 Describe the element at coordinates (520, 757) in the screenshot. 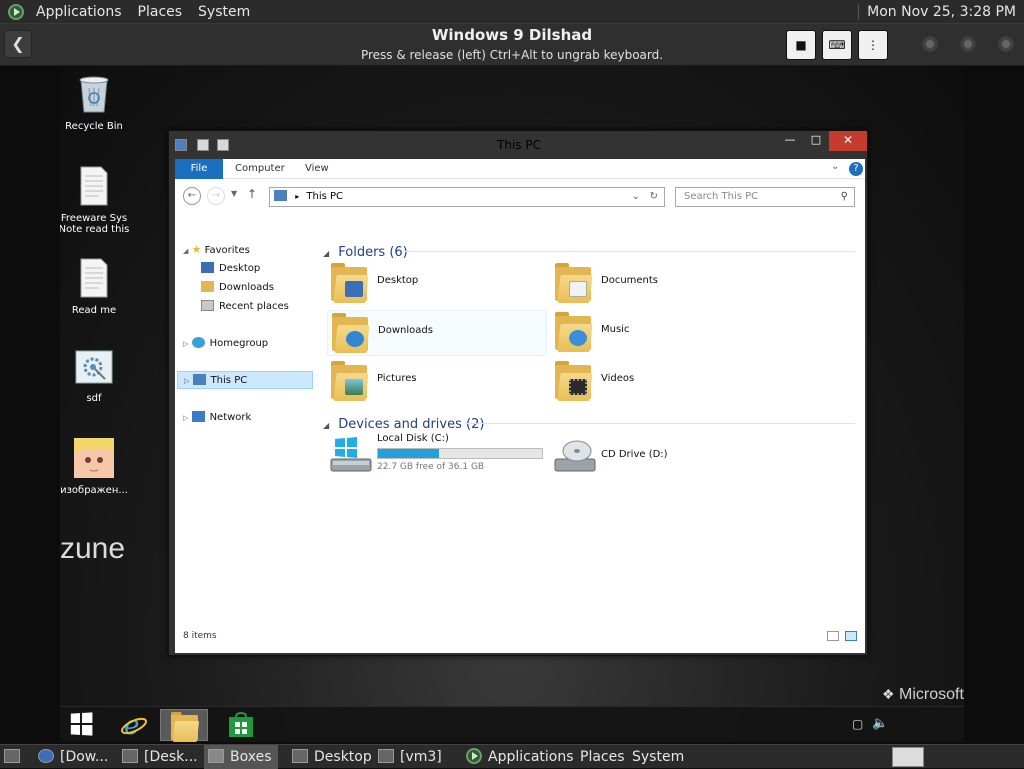

I see `bottom-menu-applications: Applications` at that location.